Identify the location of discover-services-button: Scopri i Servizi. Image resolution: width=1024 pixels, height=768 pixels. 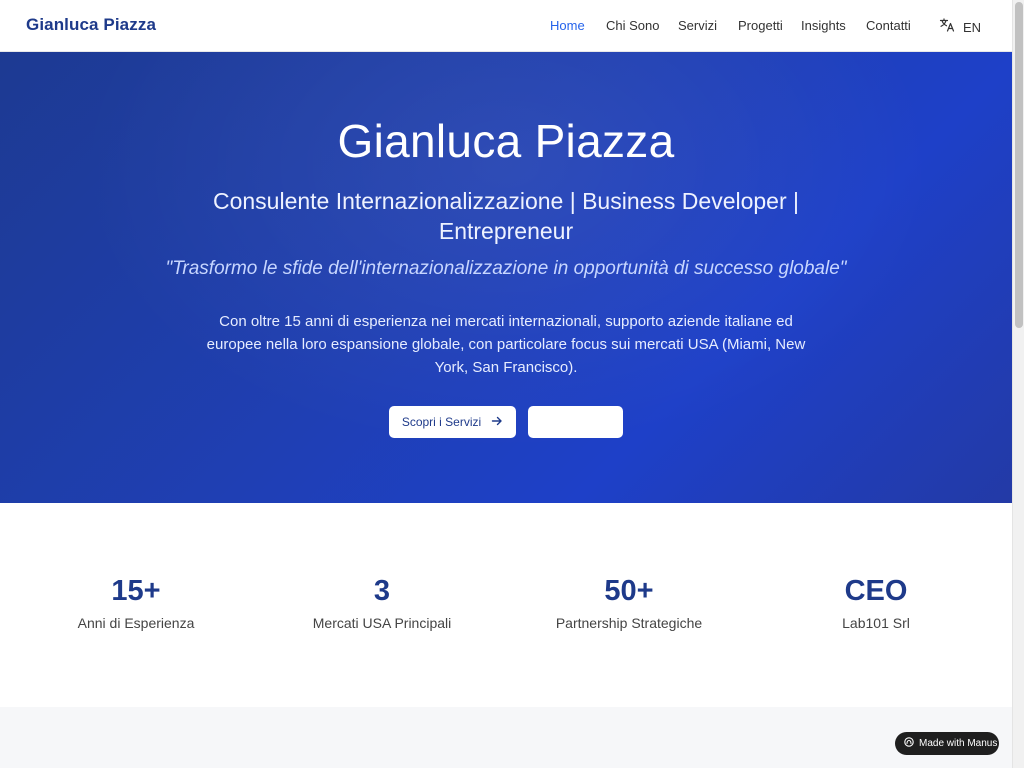
(452, 422).